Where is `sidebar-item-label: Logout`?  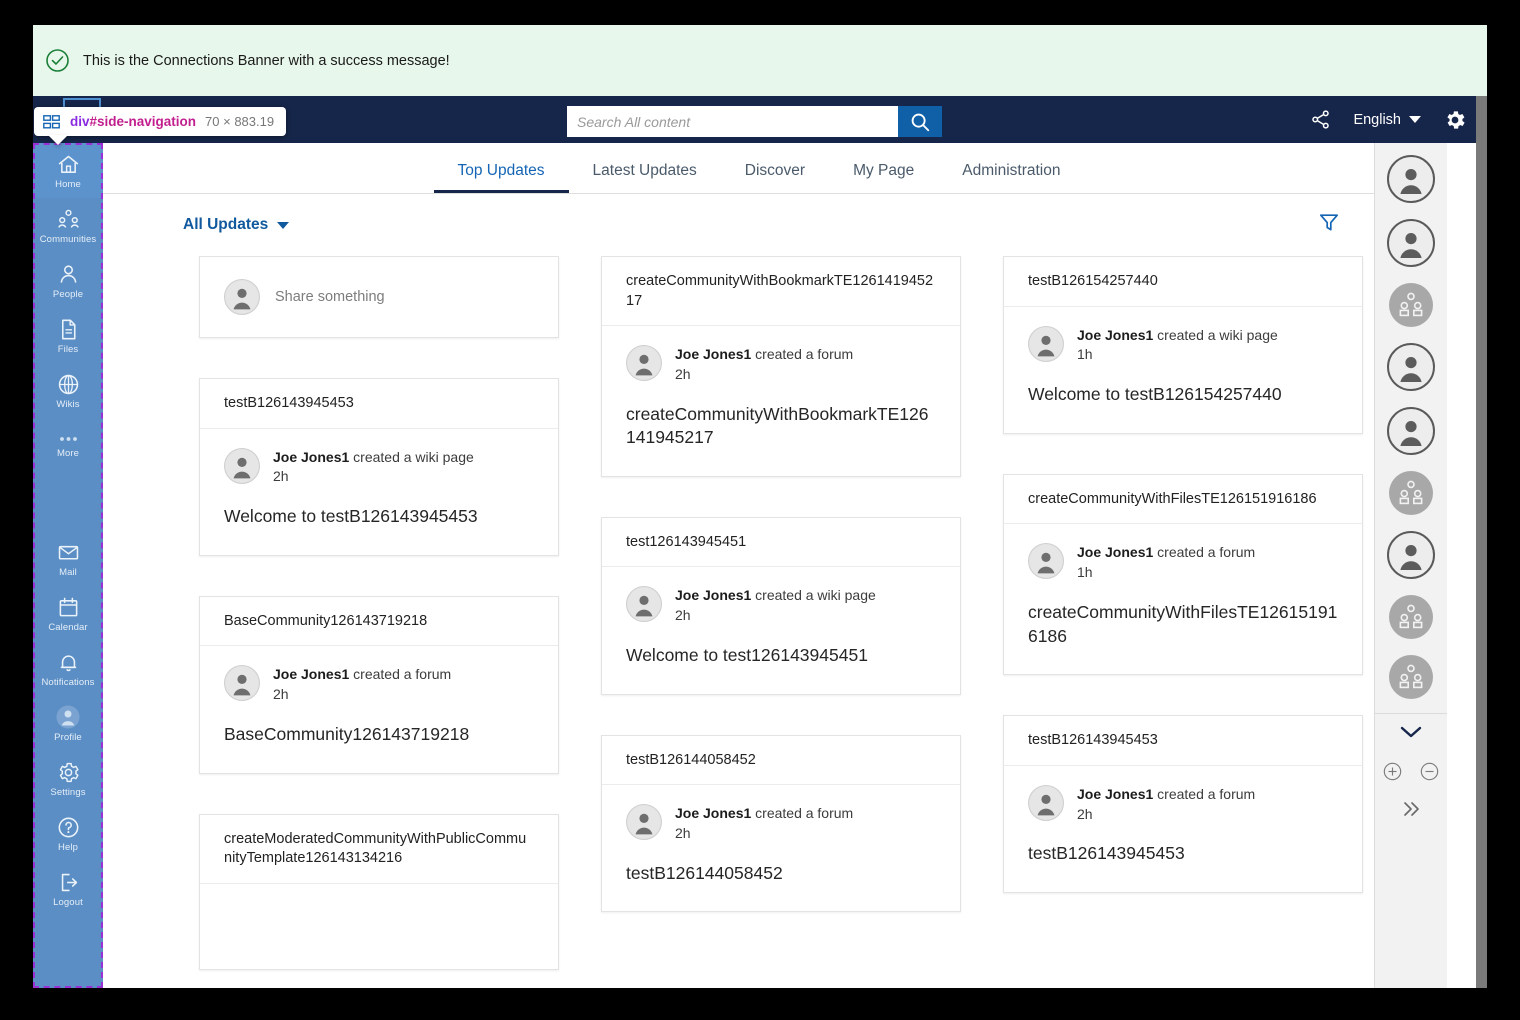
sidebar-item-label: Logout is located at coordinates (68, 902).